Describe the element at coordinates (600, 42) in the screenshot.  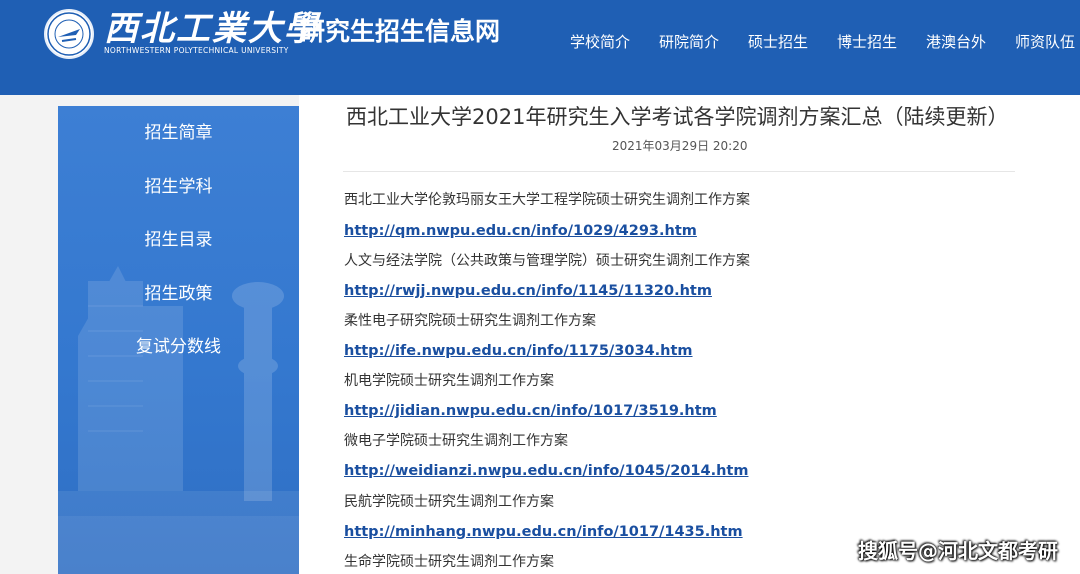
I see `nav-item-school-intro: 学校简介` at that location.